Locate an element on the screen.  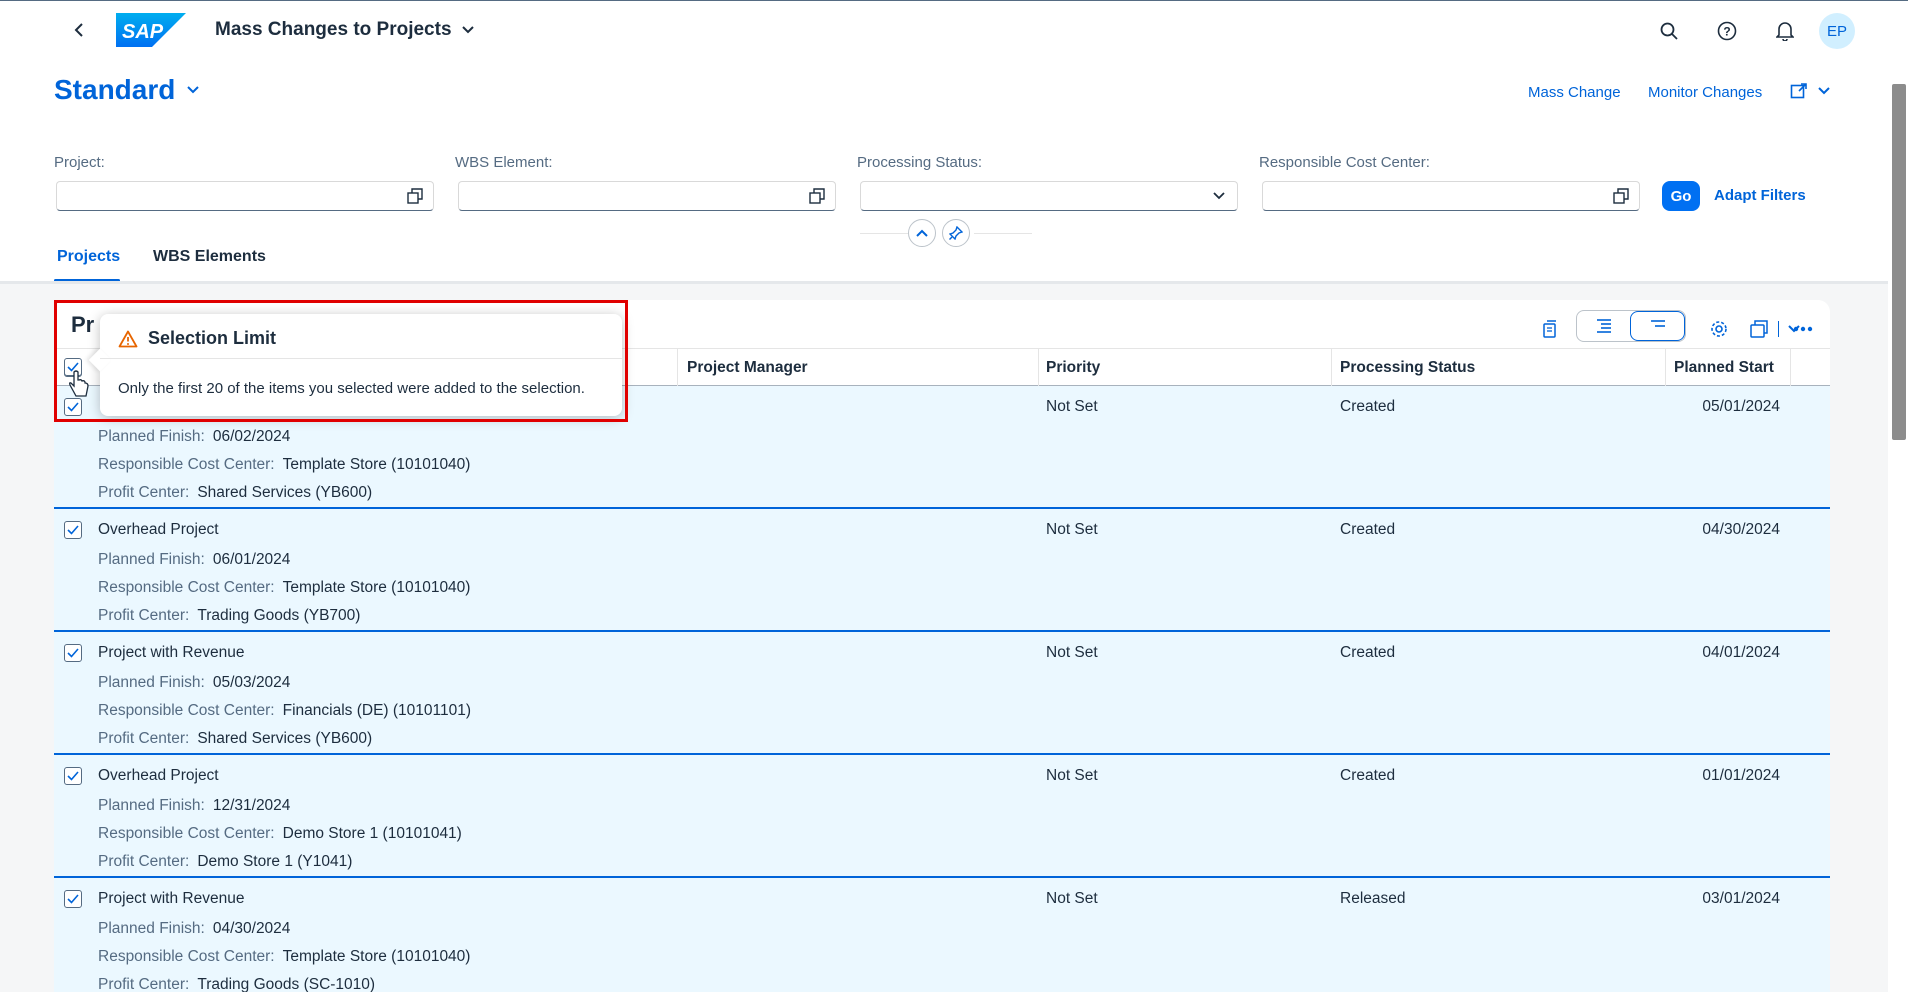
planned-finish: Planned Finish: 05/03/2024 is located at coordinates (194, 683).